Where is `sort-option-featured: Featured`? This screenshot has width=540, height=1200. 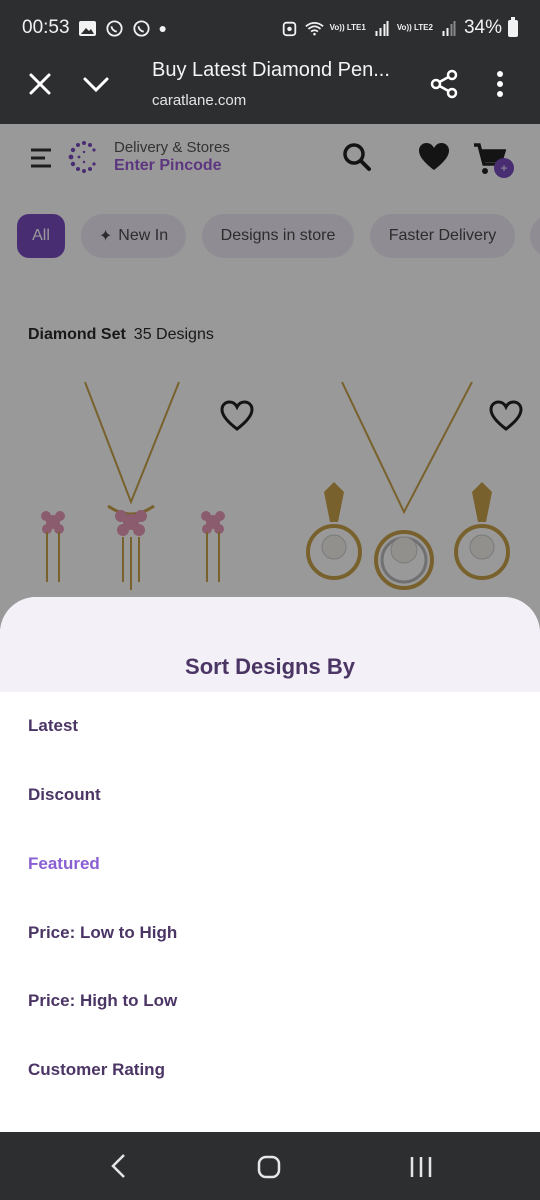
sort-option-featured: Featured is located at coordinates (64, 864).